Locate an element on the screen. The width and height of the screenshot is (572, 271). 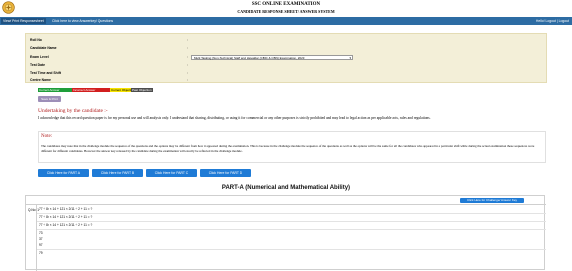
note-title: Note: is located at coordinates (47, 136).